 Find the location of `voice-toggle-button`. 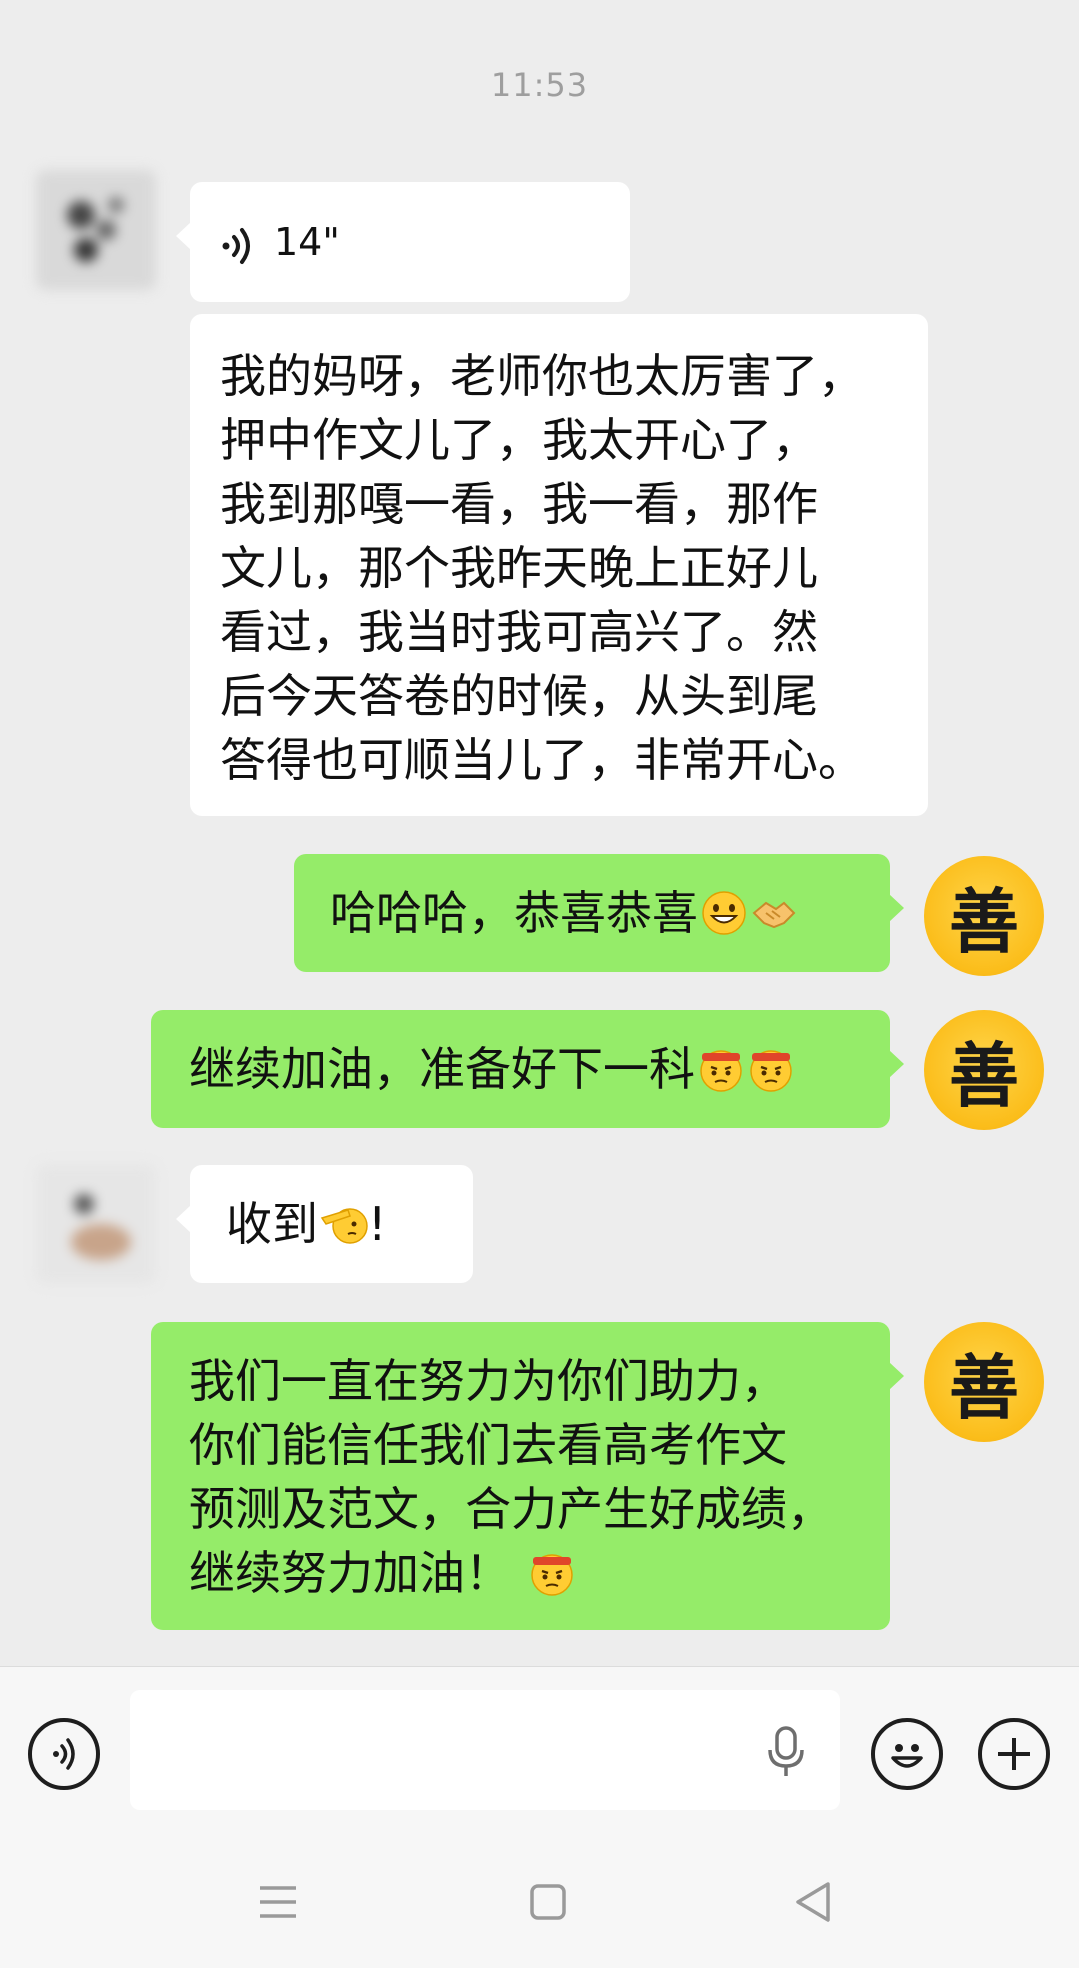

voice-toggle-button is located at coordinates (64, 1754).